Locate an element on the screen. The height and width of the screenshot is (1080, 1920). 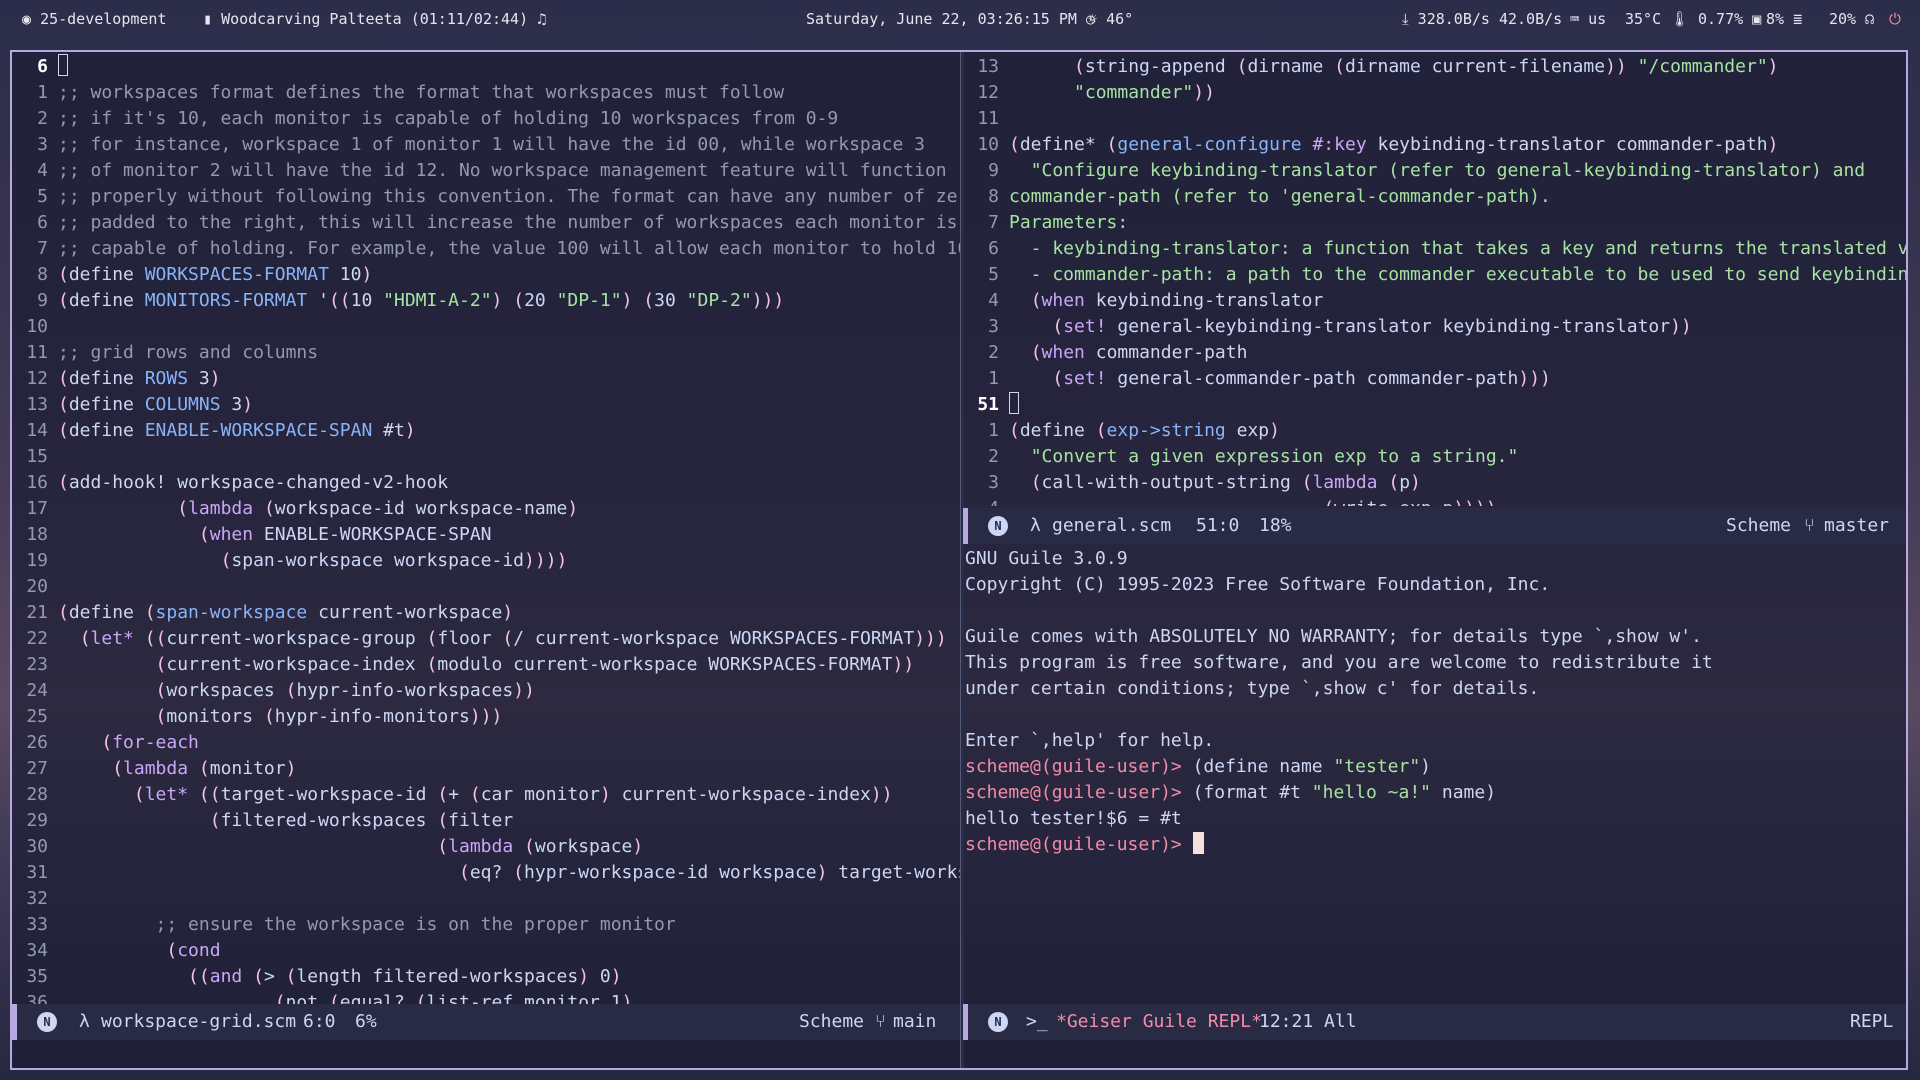
code-line: 25 (monitors (hypr-info-monitors))) is located at coordinates (486, 717).